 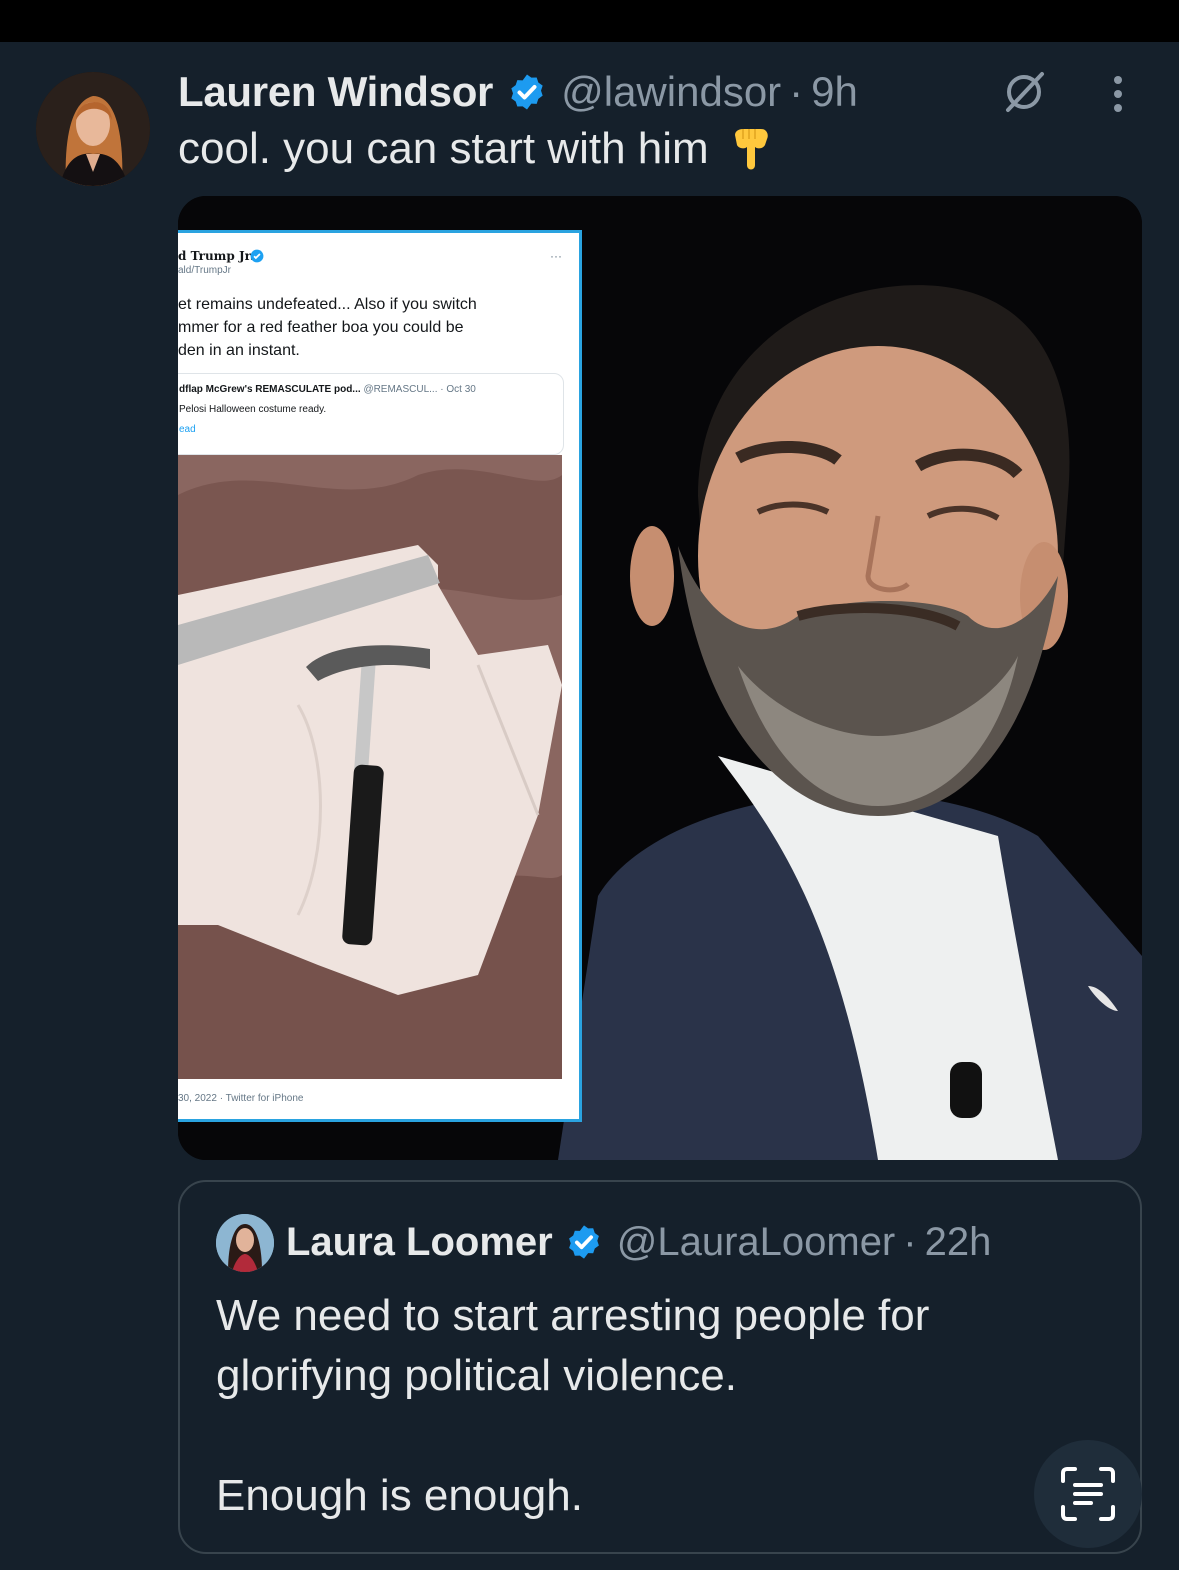 I want to click on author-name: Lauren Windsor, so click(x=335, y=92).